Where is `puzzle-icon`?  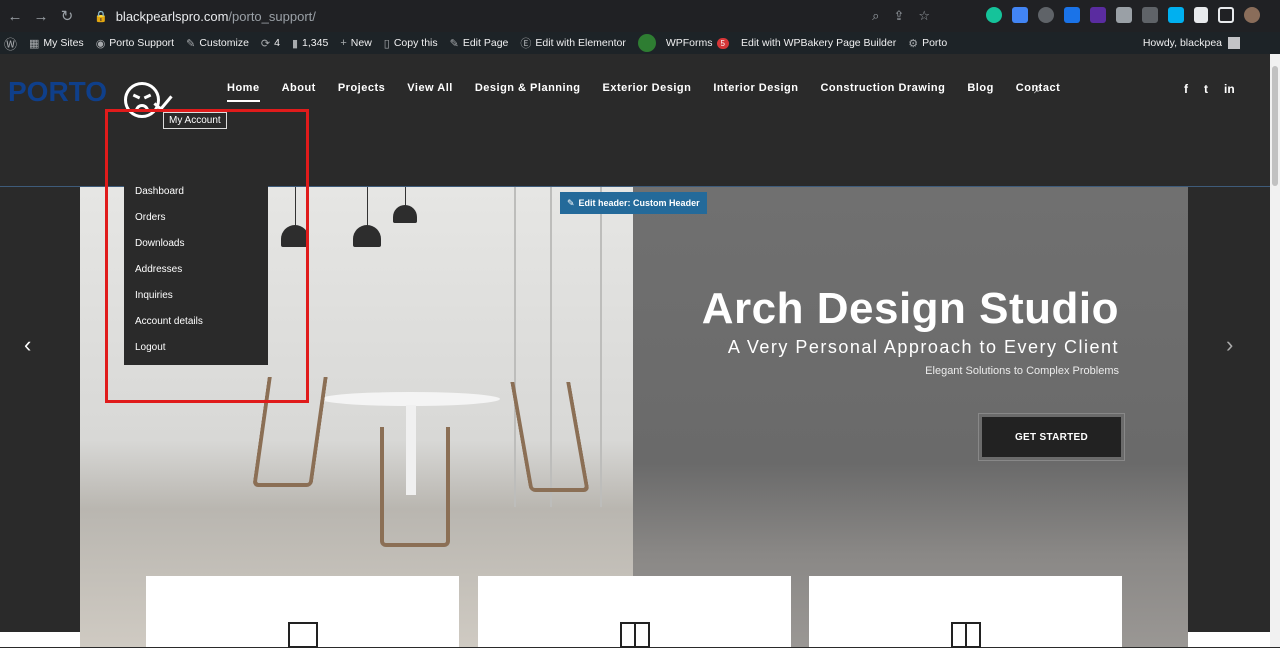
puzzle-icon is located at coordinates (1201, 15).